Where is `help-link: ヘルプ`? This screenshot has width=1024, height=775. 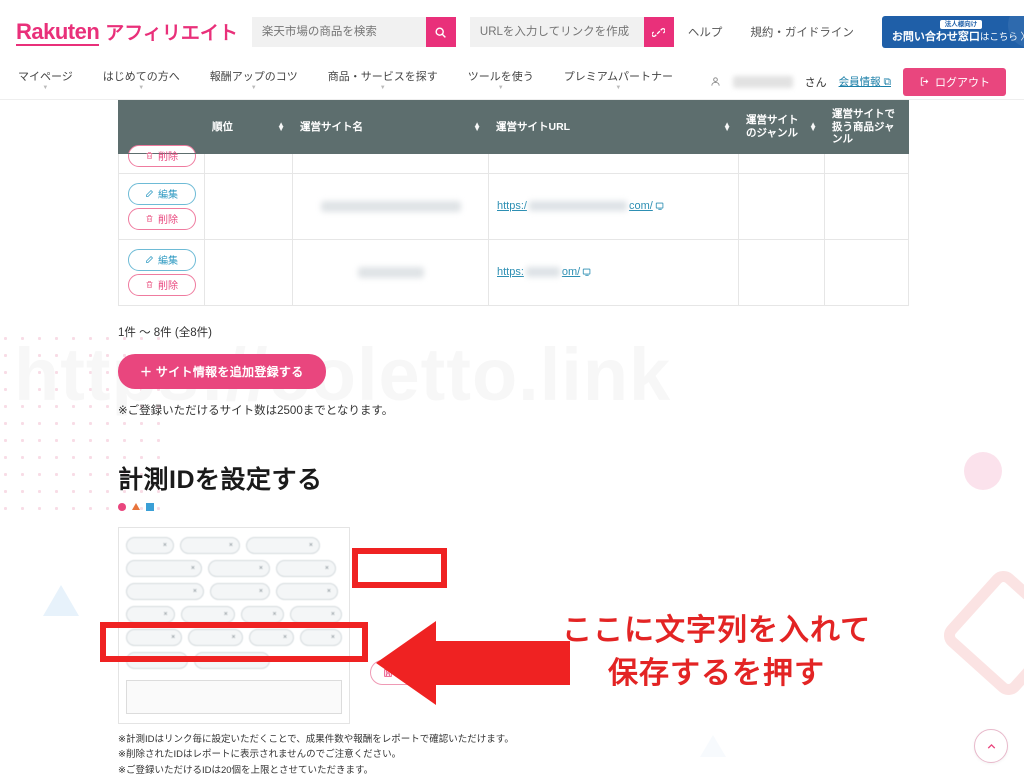 help-link: ヘルプ is located at coordinates (705, 32).